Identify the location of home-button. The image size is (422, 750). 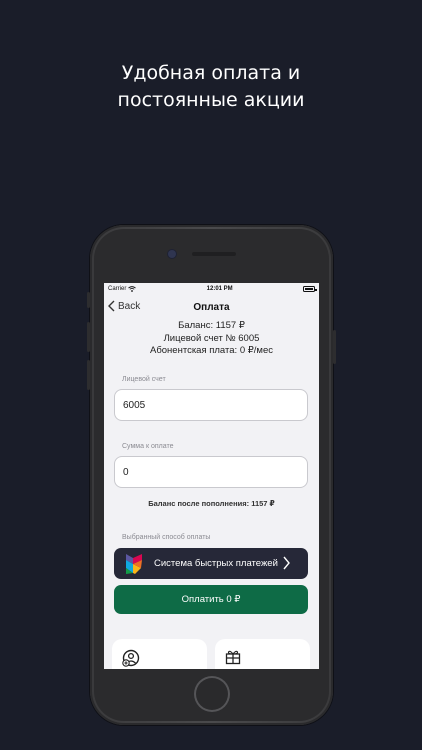
(212, 694).